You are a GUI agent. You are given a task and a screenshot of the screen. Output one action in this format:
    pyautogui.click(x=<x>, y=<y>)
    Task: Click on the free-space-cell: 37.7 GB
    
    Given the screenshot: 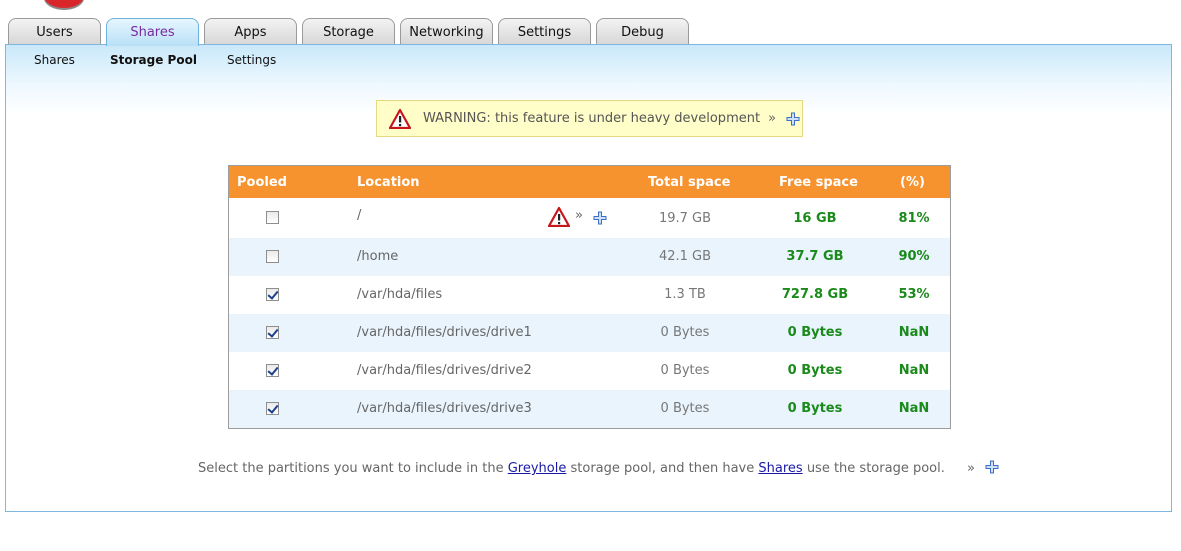 What is the action you would take?
    pyautogui.click(x=815, y=256)
    